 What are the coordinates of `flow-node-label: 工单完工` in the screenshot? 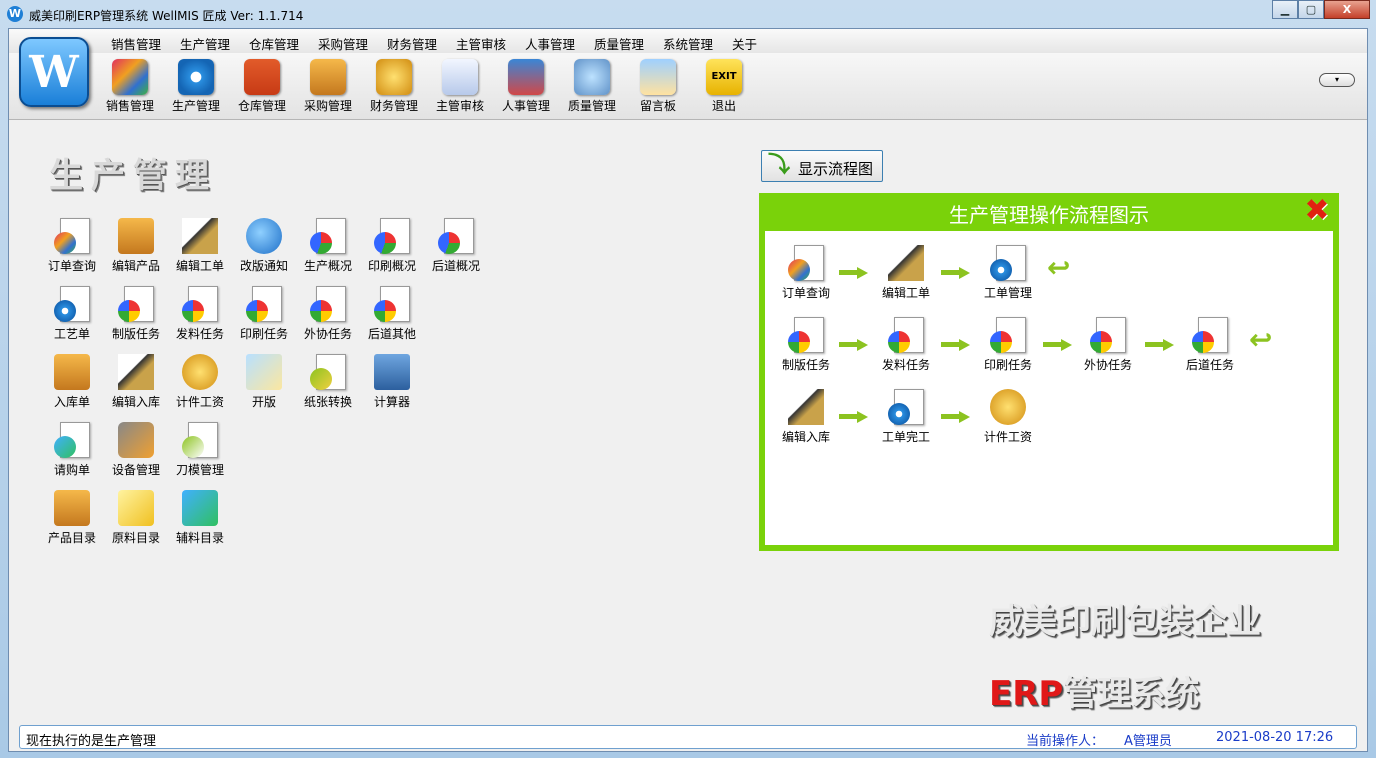 It's located at (905, 437).